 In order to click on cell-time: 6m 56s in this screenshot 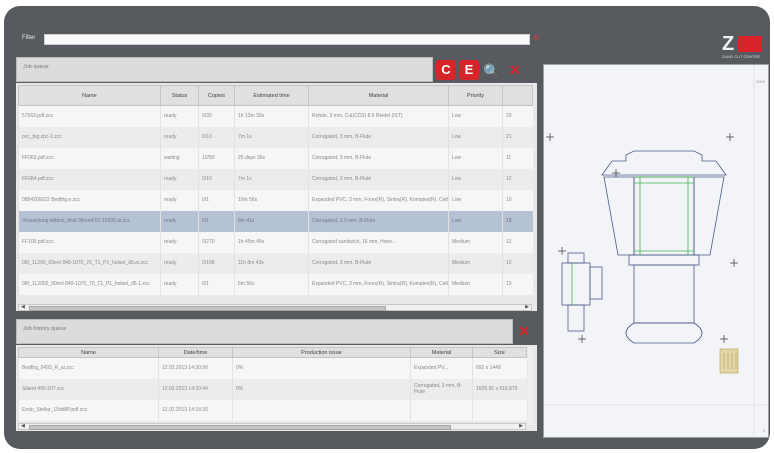, I will do `click(271, 284)`.